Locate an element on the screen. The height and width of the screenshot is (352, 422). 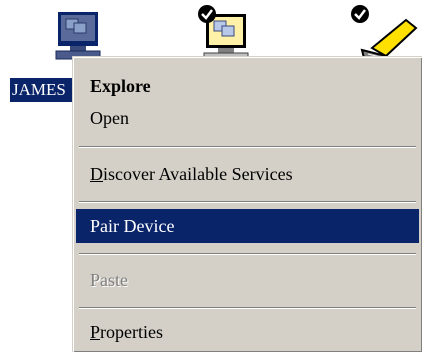
menu-item-mnemonic: P is located at coordinates (95, 332).